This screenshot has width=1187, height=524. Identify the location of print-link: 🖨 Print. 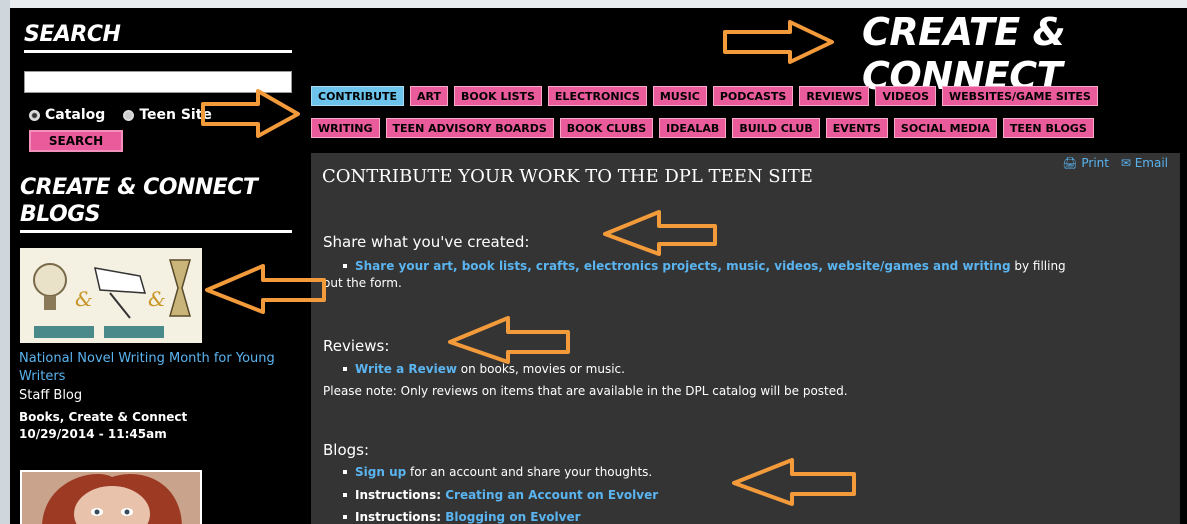
(1085, 163).